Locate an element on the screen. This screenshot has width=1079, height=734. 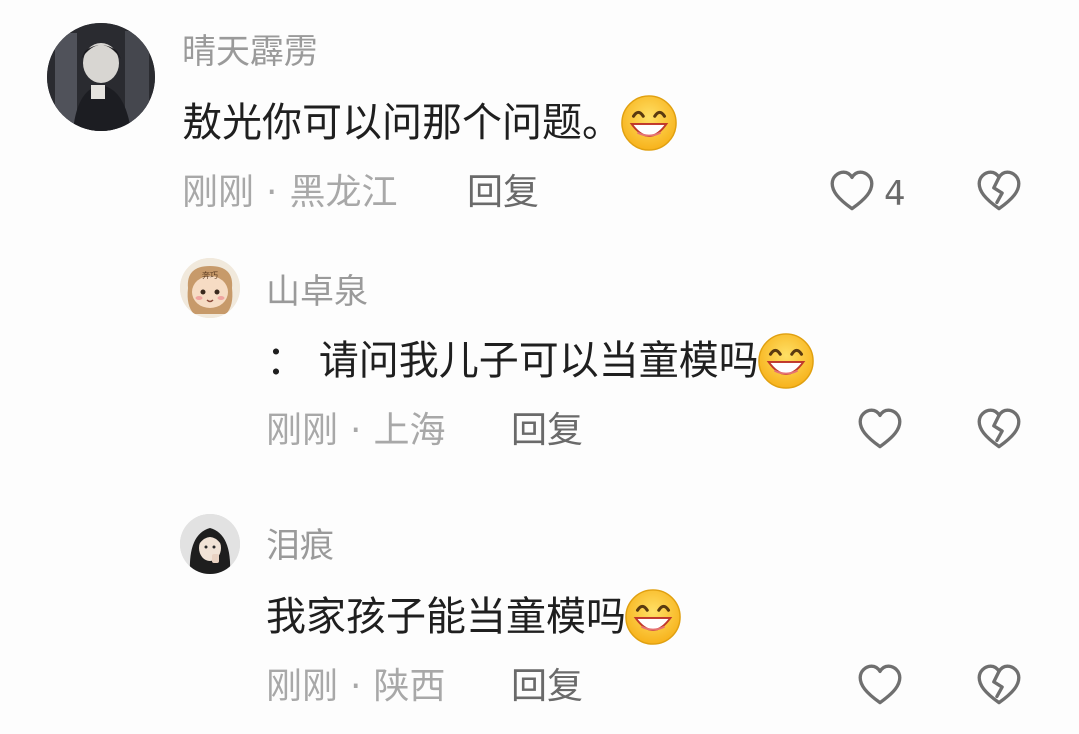
comment-username: 泪痕 is located at coordinates (300, 546).